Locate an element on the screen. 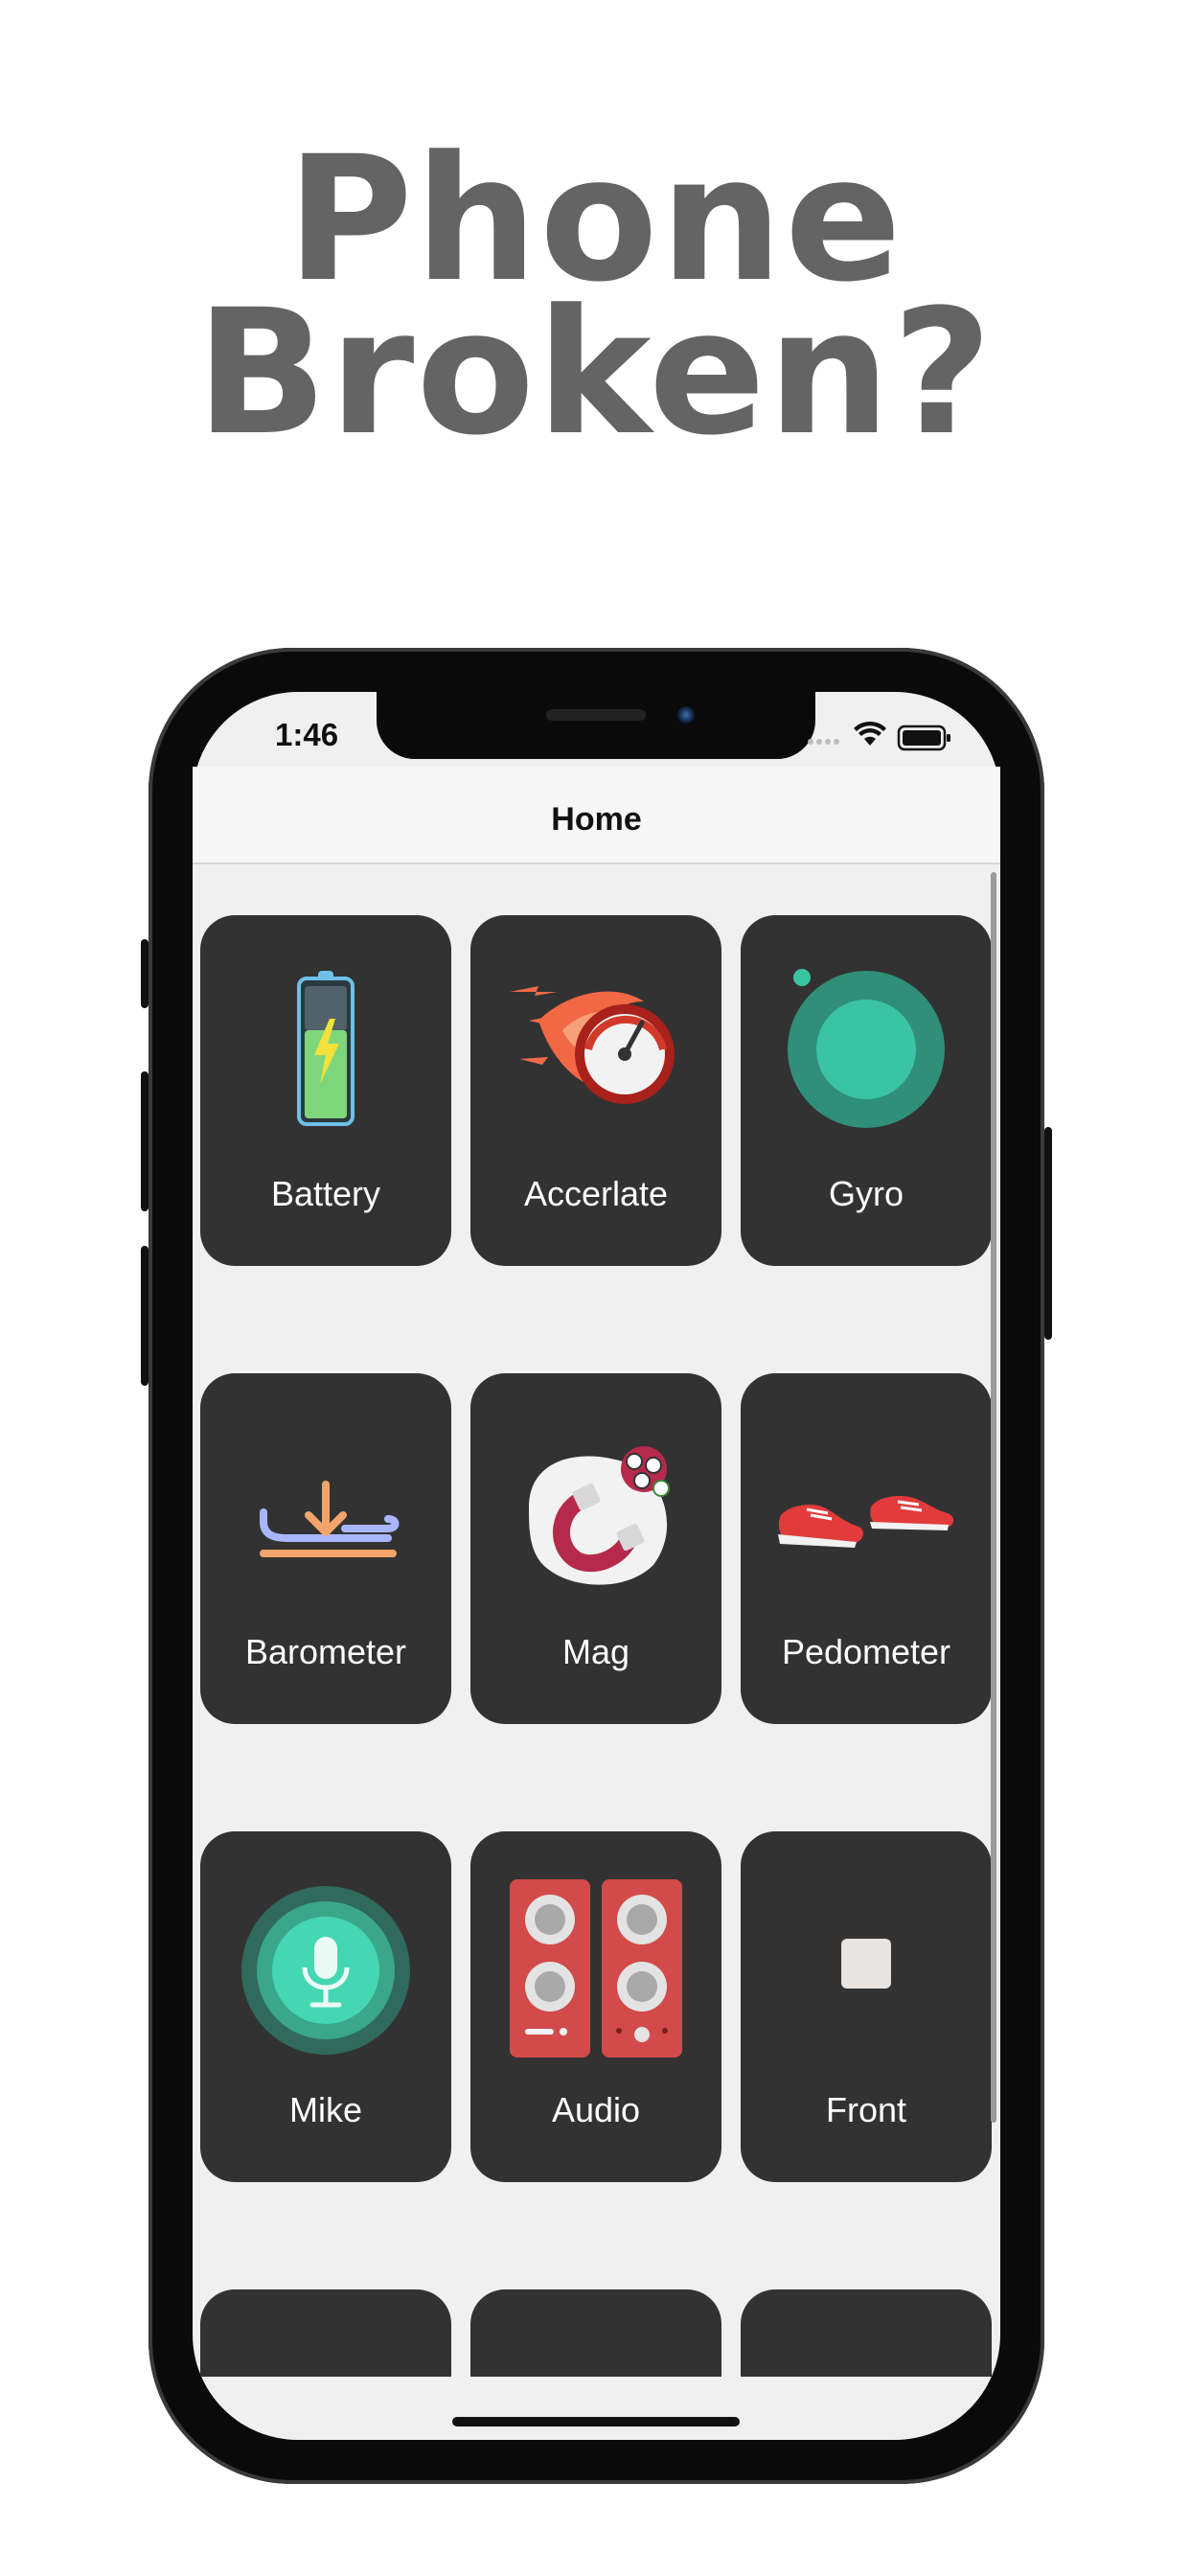  power-button is located at coordinates (1048, 1233).